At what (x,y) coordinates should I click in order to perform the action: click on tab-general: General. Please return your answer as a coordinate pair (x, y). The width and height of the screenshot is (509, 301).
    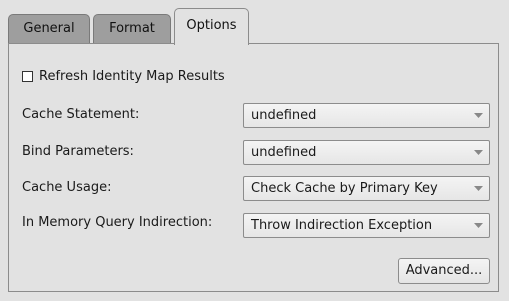
    Looking at the image, I should click on (49, 29).